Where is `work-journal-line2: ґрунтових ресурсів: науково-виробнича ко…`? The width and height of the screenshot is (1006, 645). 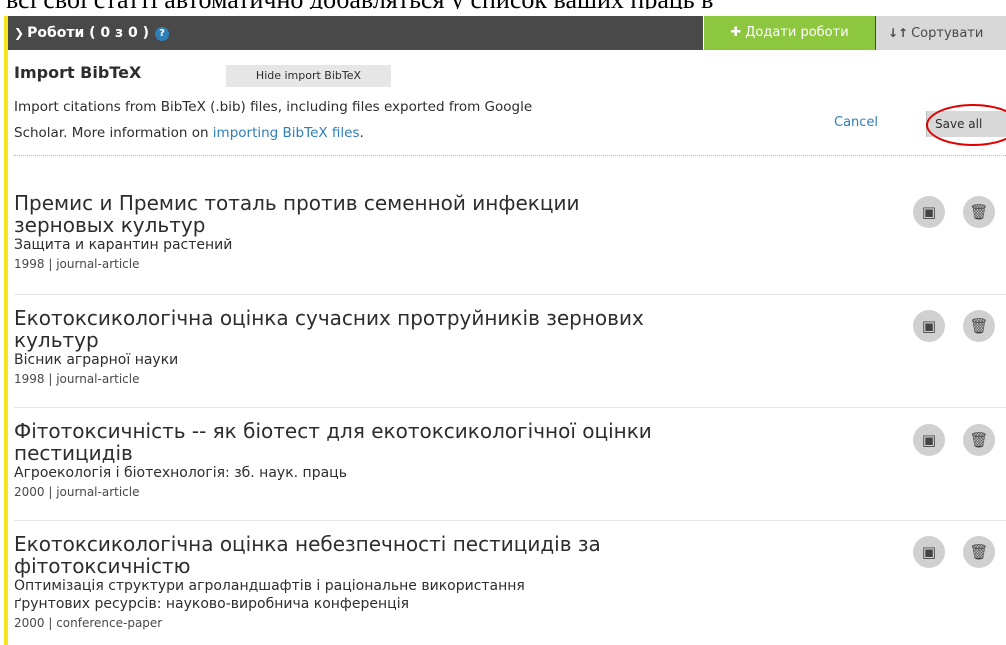
work-journal-line2: ґрунтових ресурсів: науково-виробнича ко… is located at coordinates (212, 604).